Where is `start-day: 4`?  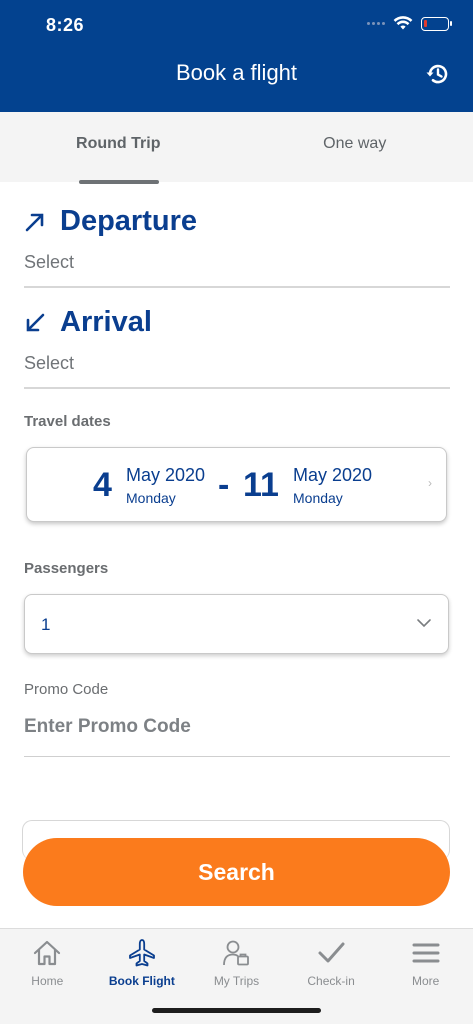
start-day: 4 is located at coordinates (102, 485).